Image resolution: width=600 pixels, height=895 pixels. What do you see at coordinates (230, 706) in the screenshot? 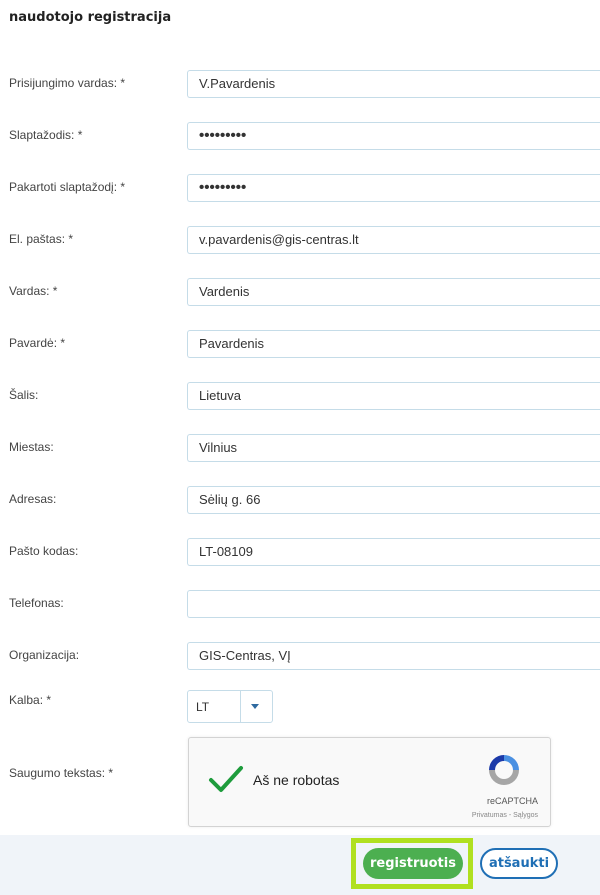
I see `language-select: LT` at bounding box center [230, 706].